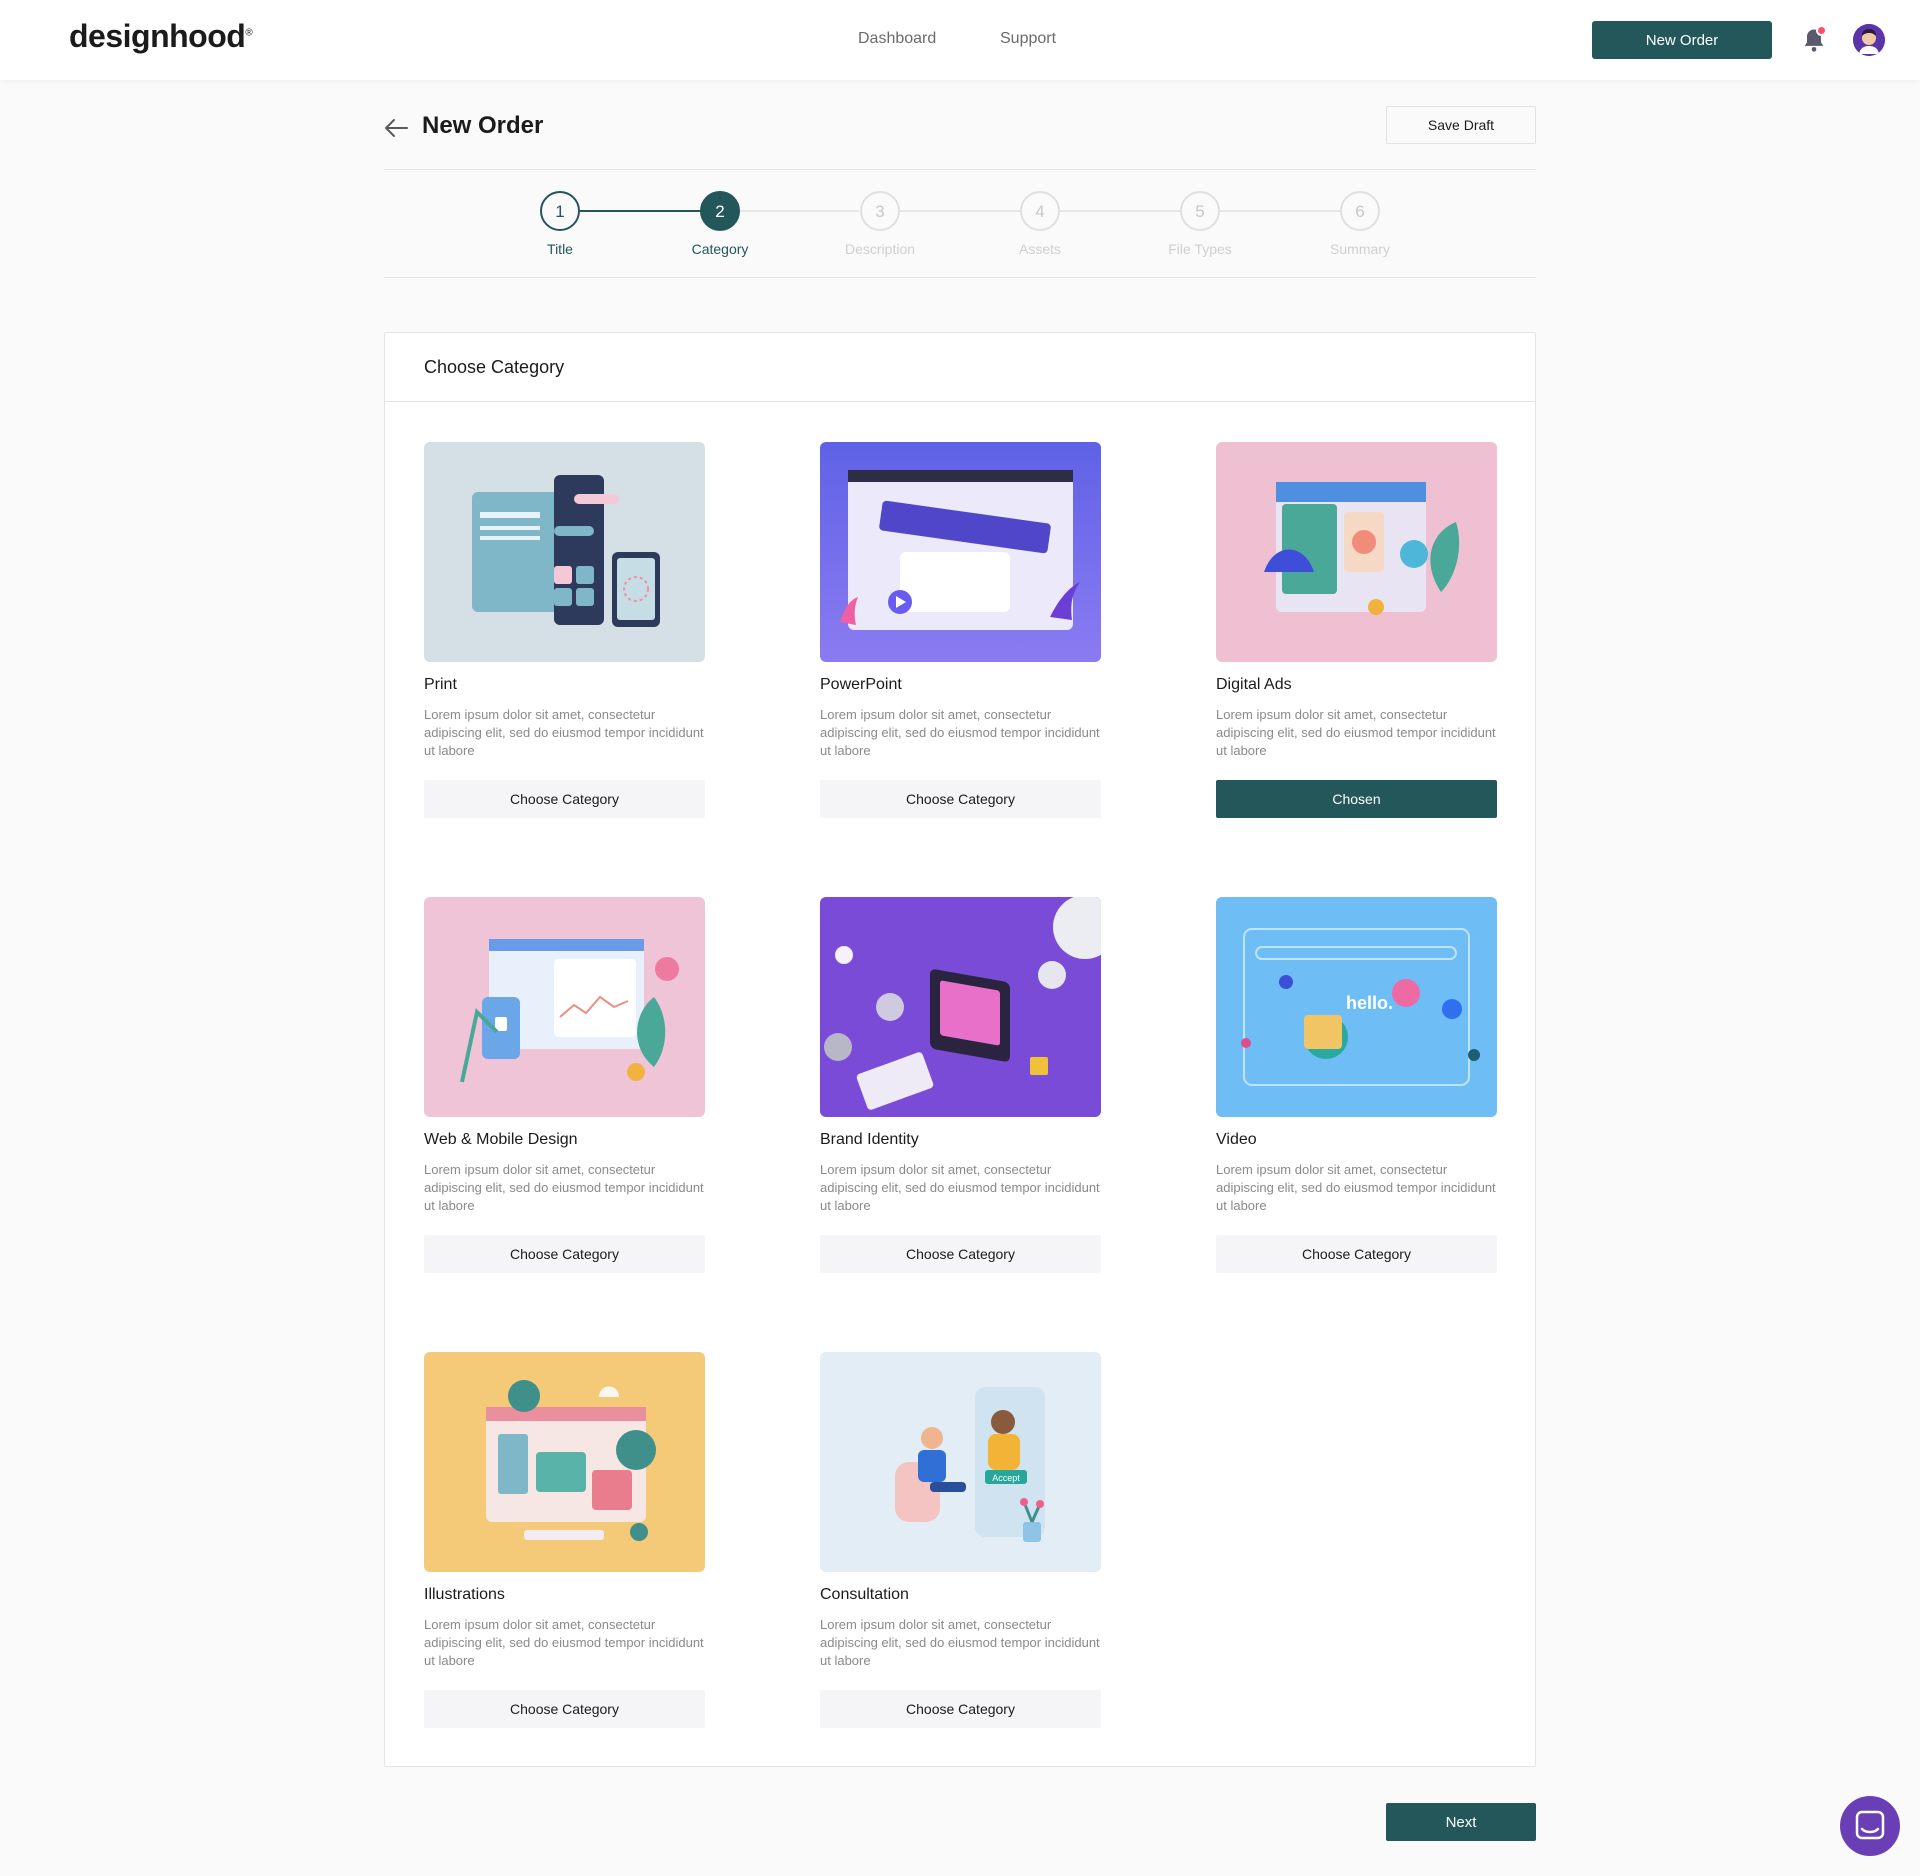 This screenshot has height=1876, width=1920. What do you see at coordinates (1200, 249) in the screenshot?
I see `step-5-label: File Types` at bounding box center [1200, 249].